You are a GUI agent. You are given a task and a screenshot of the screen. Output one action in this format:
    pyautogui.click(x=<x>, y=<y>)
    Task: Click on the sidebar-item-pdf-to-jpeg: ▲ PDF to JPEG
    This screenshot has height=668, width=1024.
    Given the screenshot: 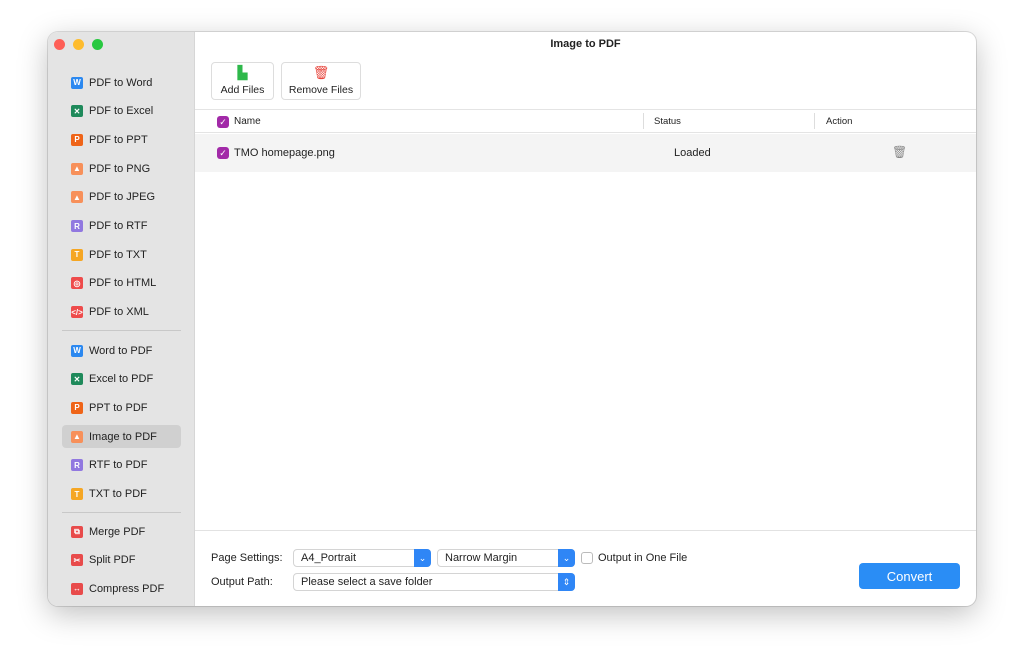 What is the action you would take?
    pyautogui.click(x=121, y=197)
    